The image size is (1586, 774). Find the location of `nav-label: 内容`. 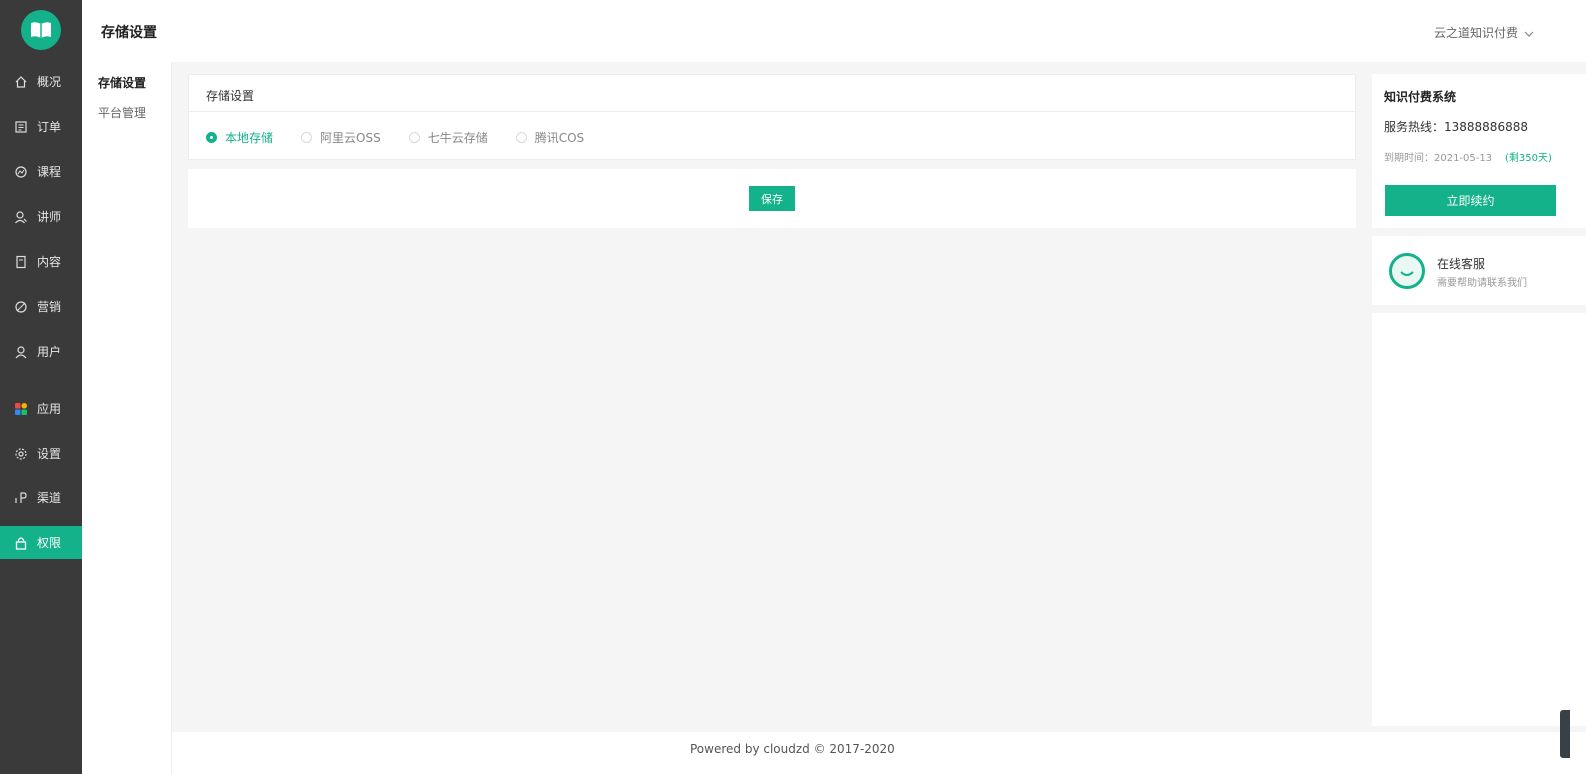

nav-label: 内容 is located at coordinates (49, 262).